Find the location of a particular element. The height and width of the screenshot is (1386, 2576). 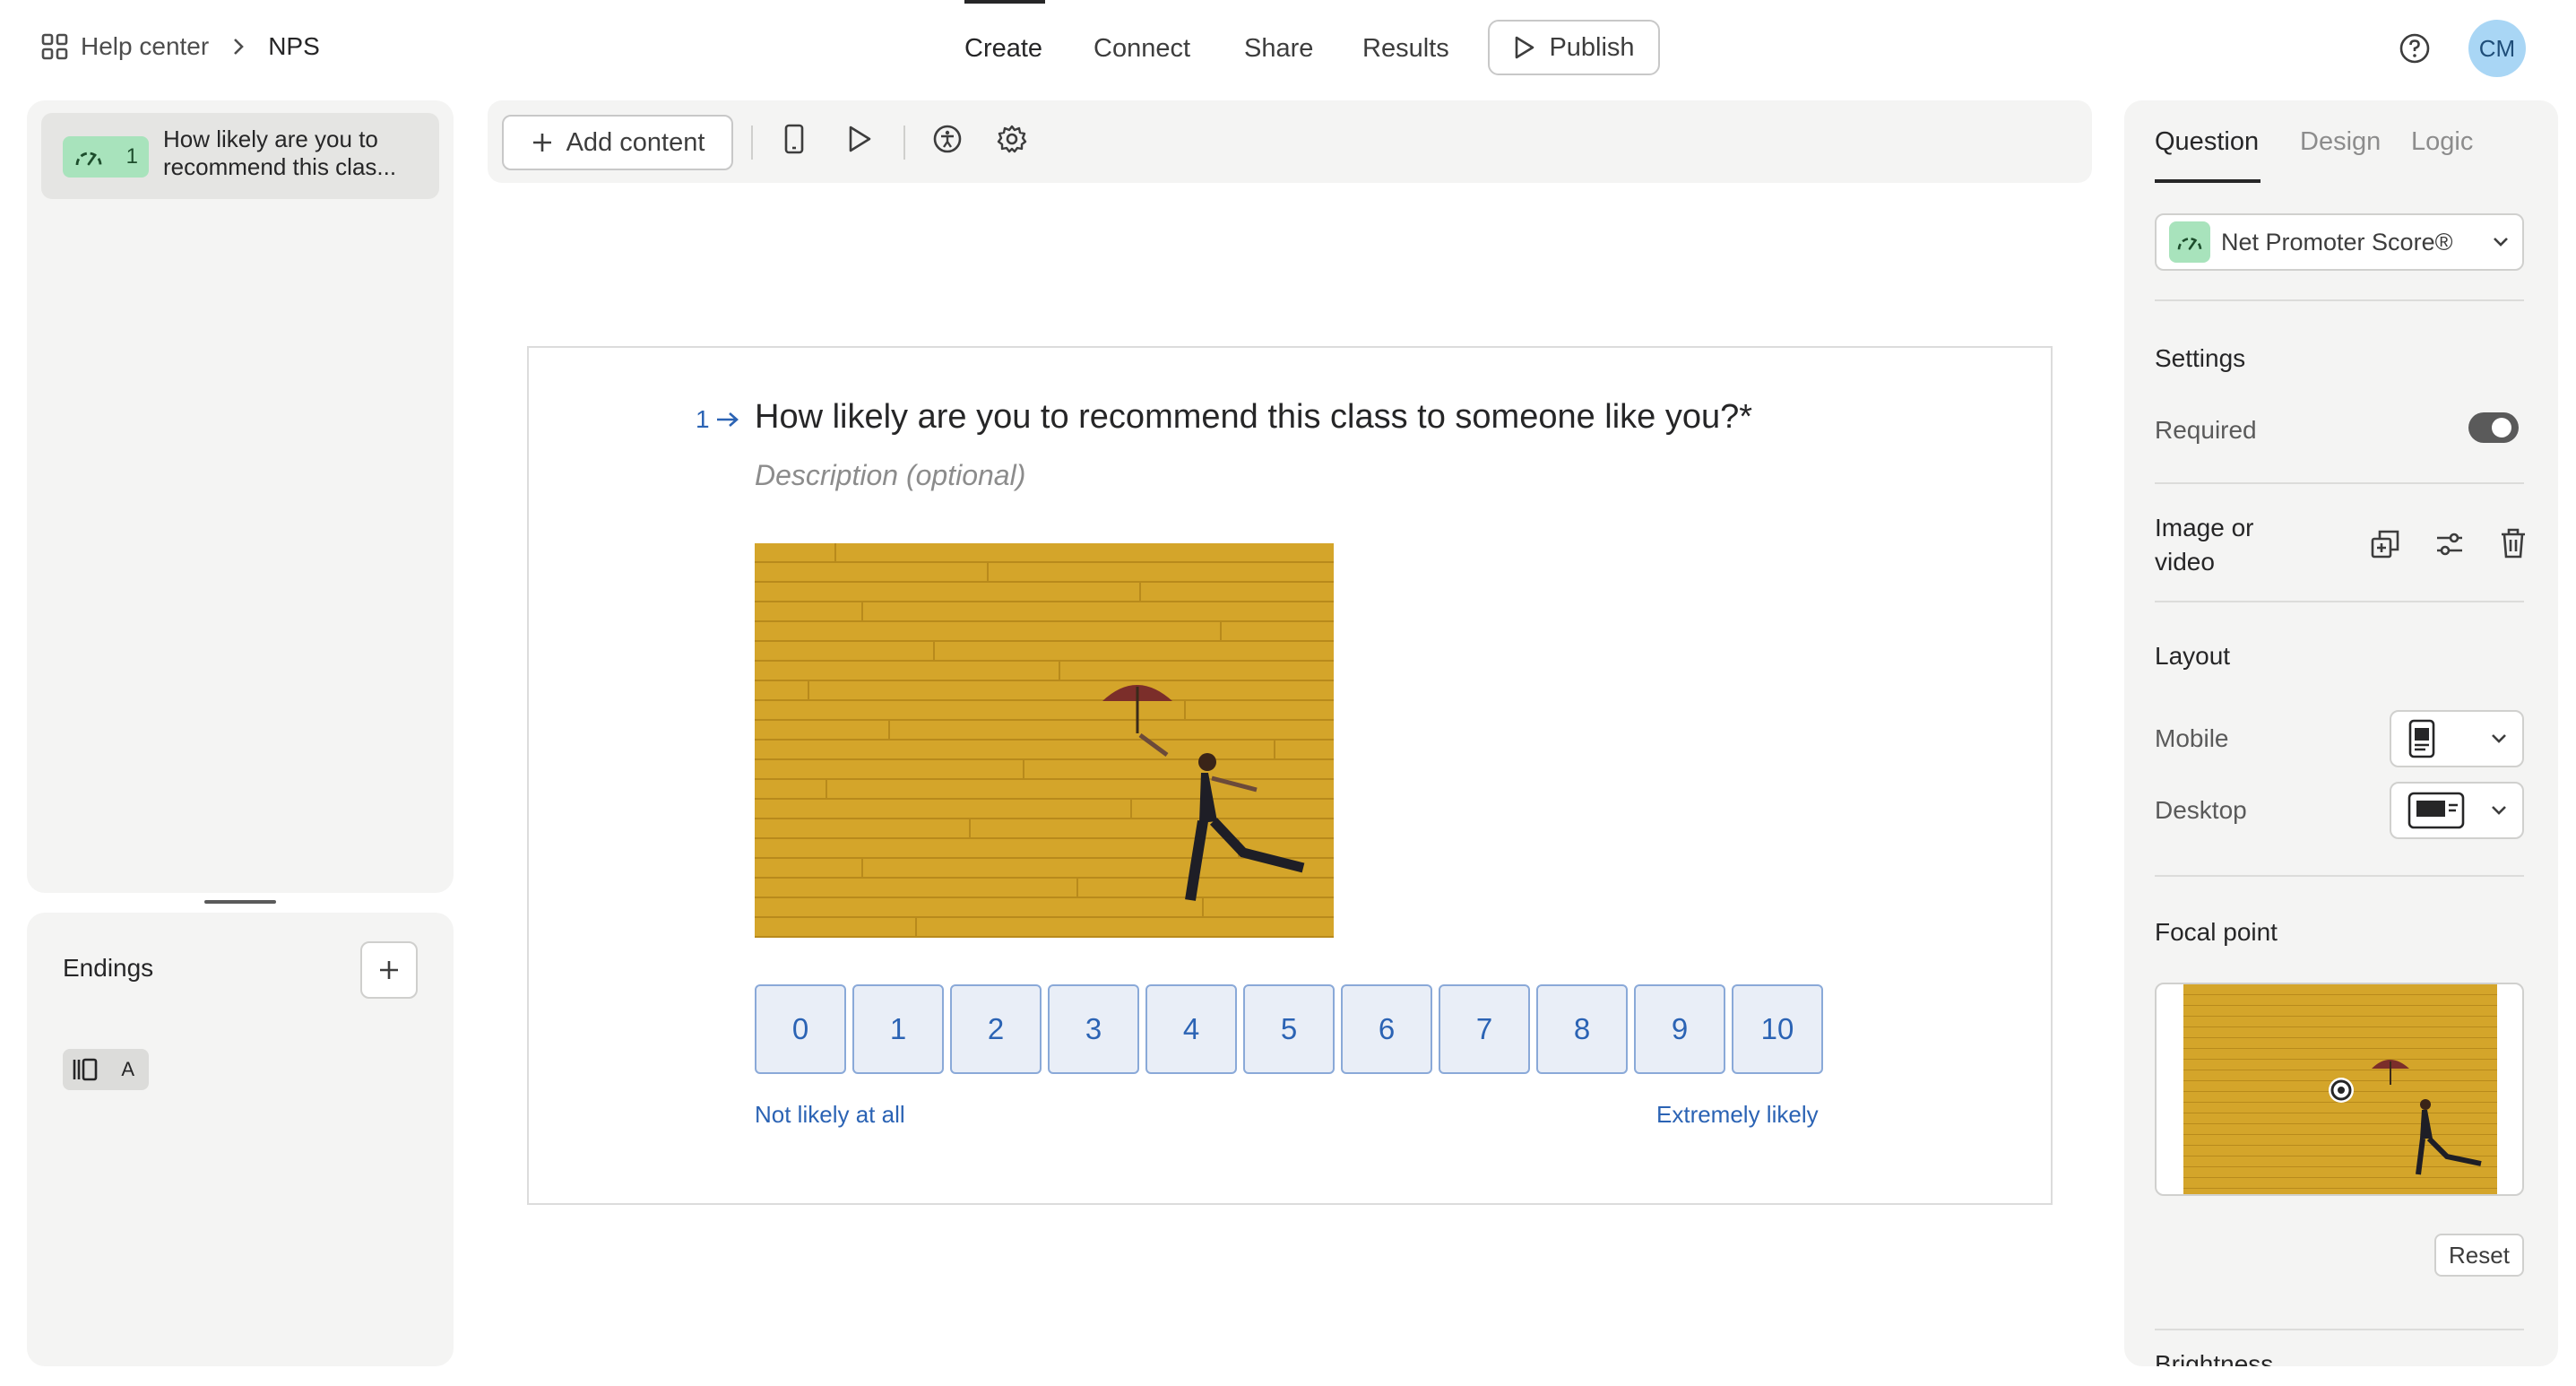

scale-option-6: 6 is located at coordinates (1386, 1029).